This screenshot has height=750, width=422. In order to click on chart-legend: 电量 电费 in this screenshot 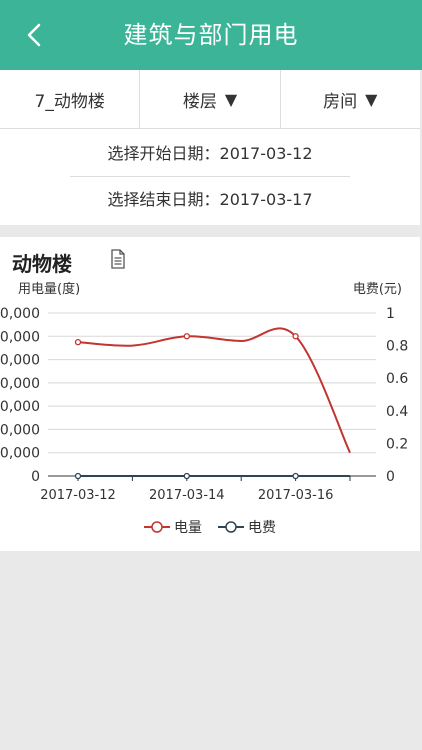, I will do `click(210, 527)`.